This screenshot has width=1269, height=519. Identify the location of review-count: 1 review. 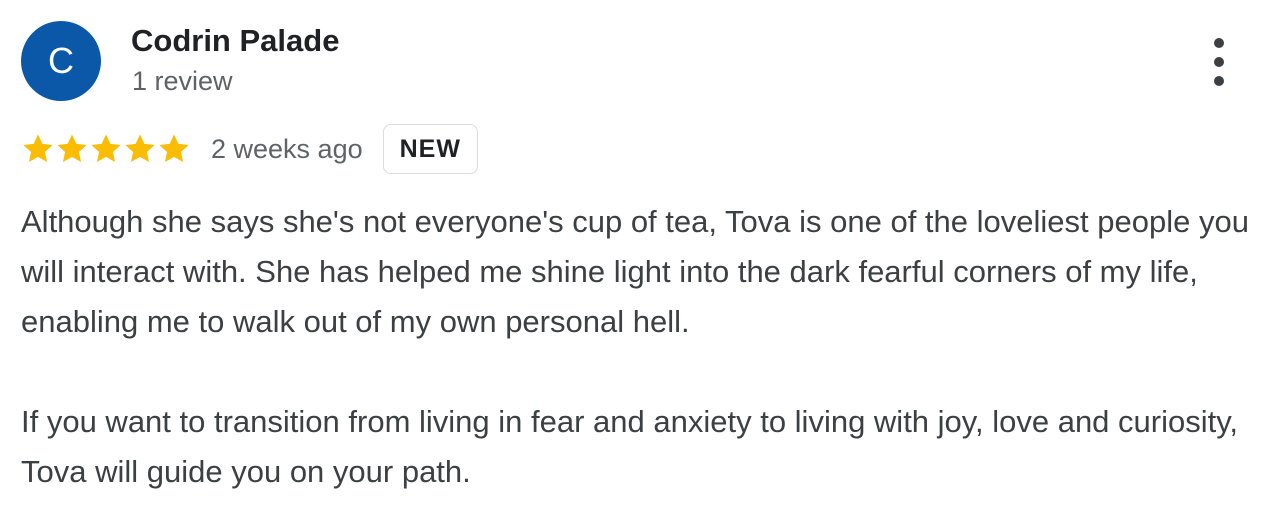
(182, 81).